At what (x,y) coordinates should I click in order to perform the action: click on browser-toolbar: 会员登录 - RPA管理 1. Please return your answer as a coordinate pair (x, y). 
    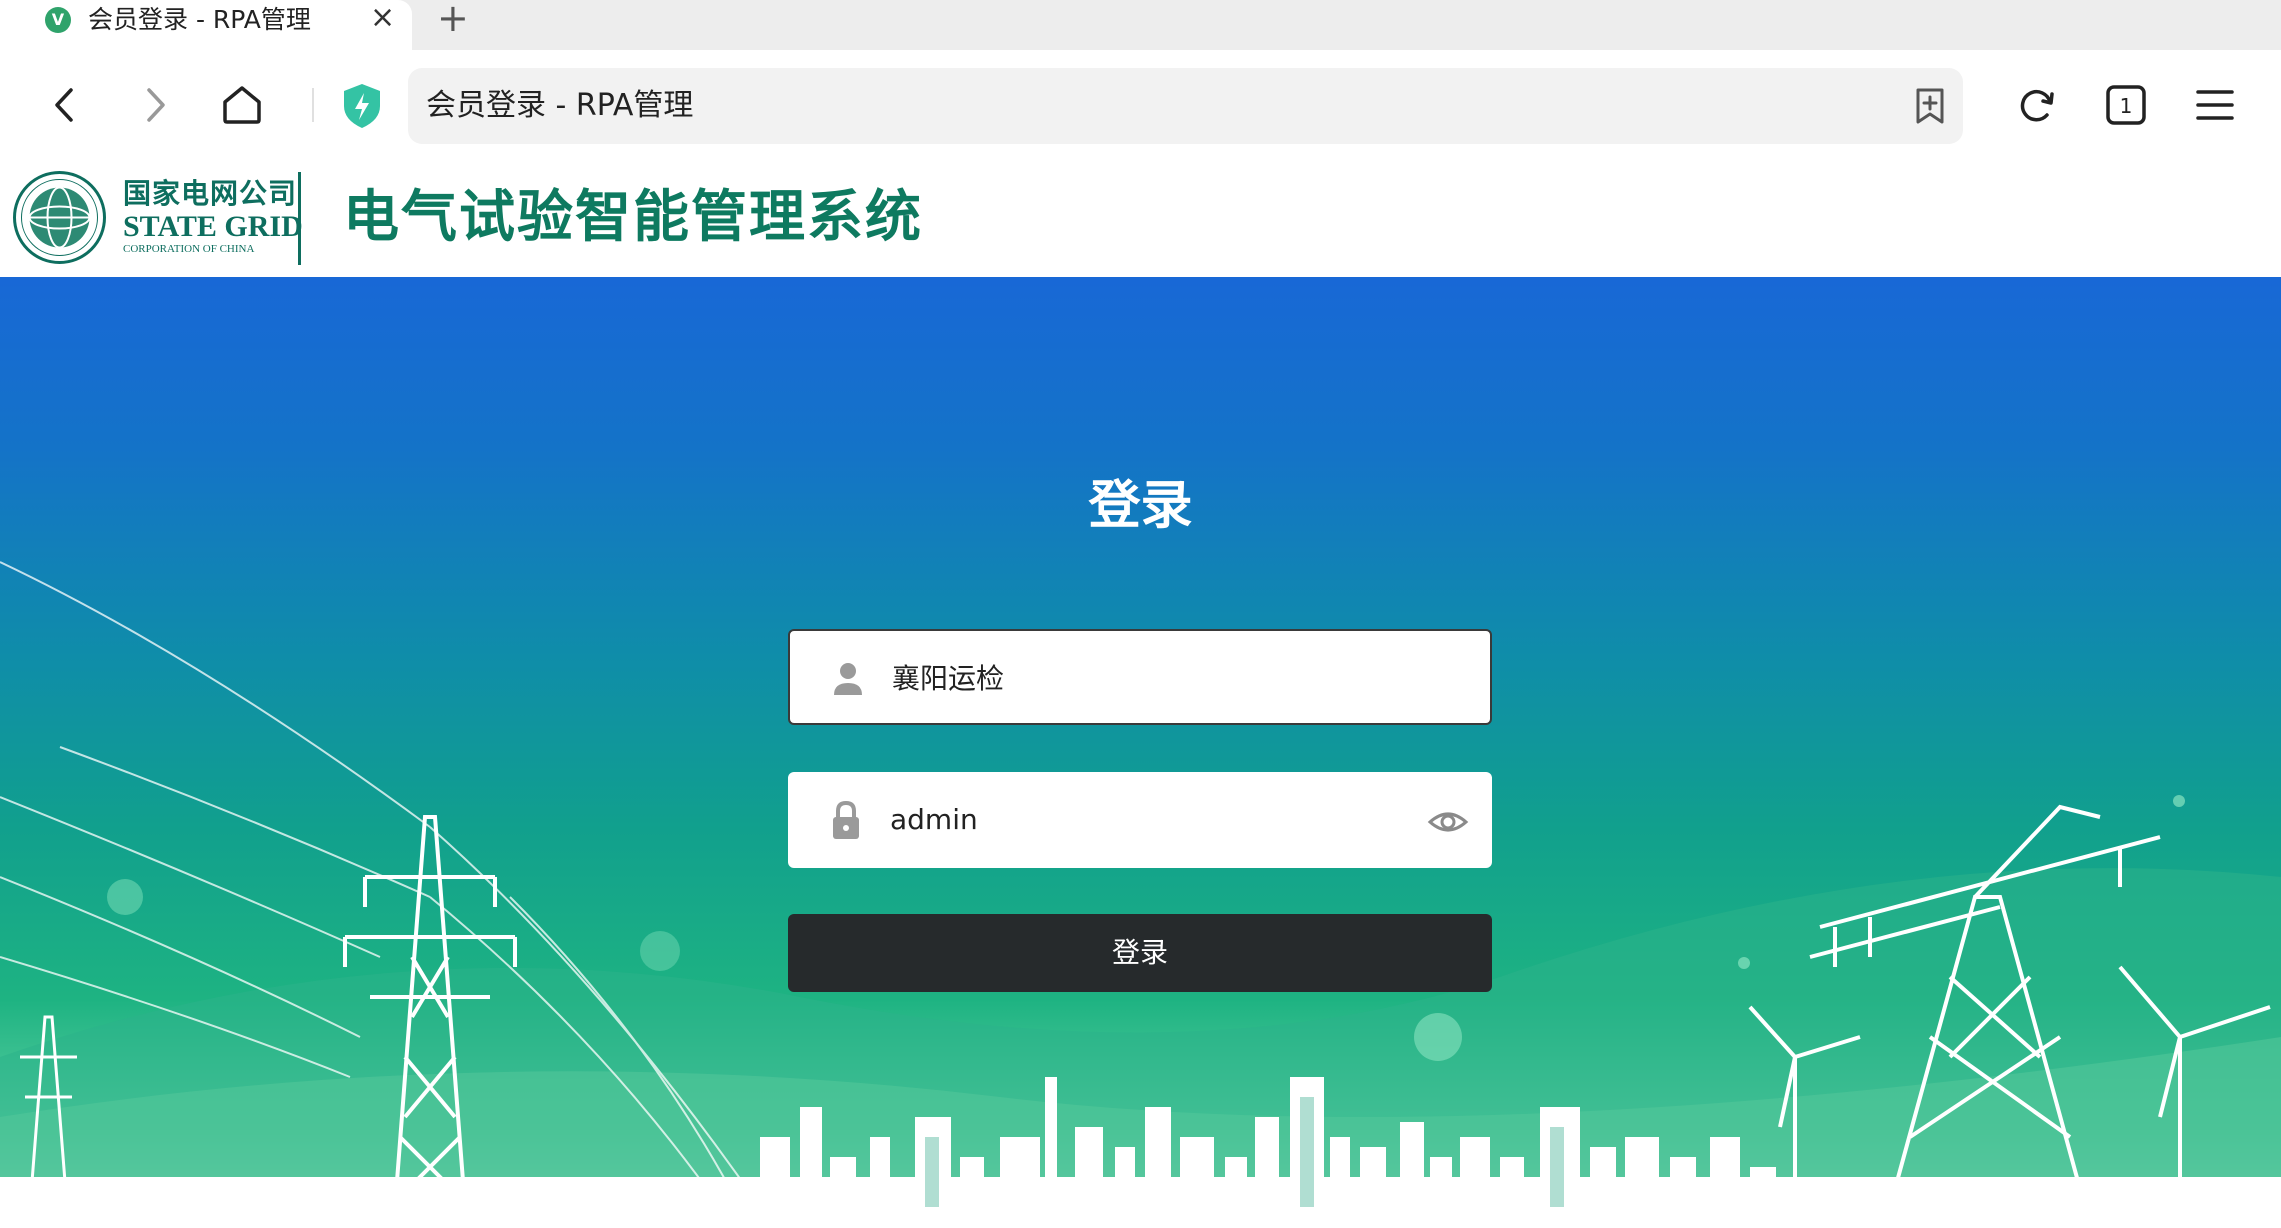
    Looking at the image, I should click on (1140, 105).